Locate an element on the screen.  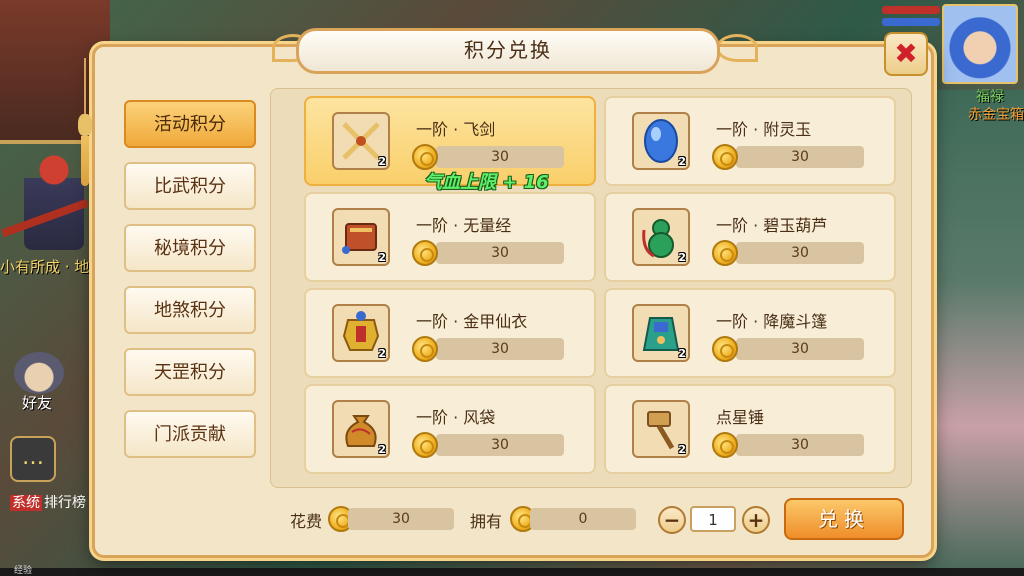
chat-line: 系统 排行榜 is located at coordinates (48, 502).